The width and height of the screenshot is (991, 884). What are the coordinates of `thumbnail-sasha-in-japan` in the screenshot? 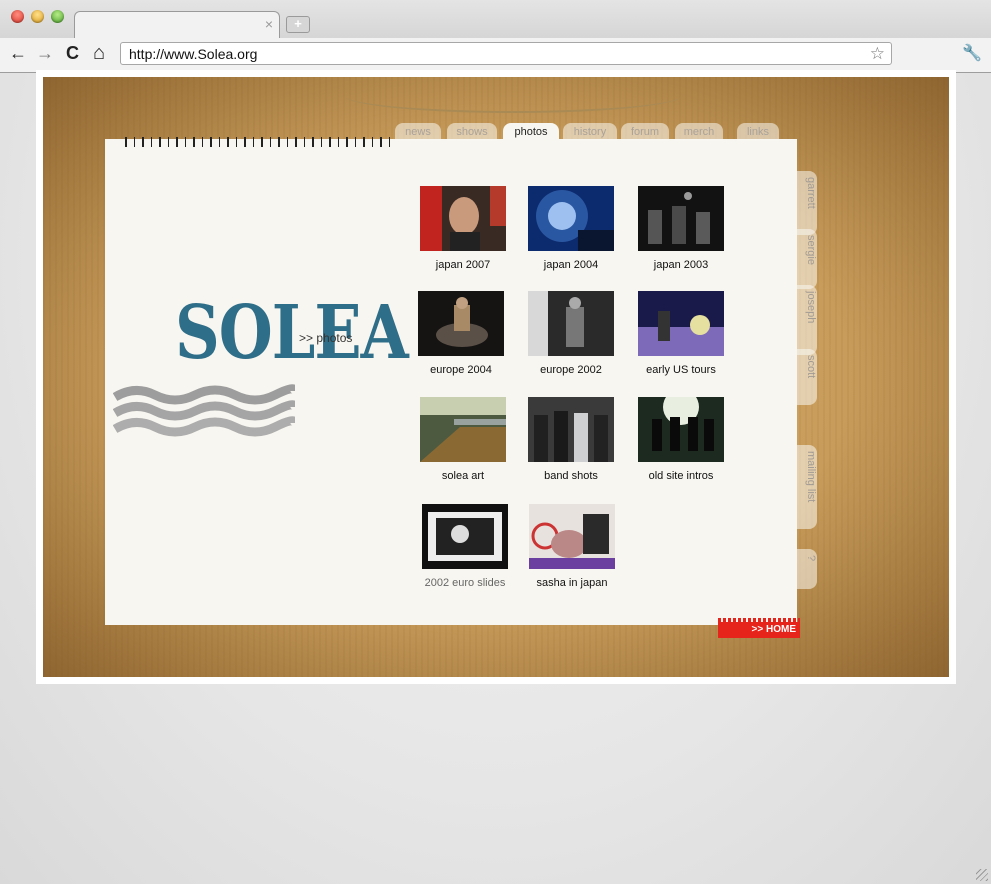 It's located at (572, 536).